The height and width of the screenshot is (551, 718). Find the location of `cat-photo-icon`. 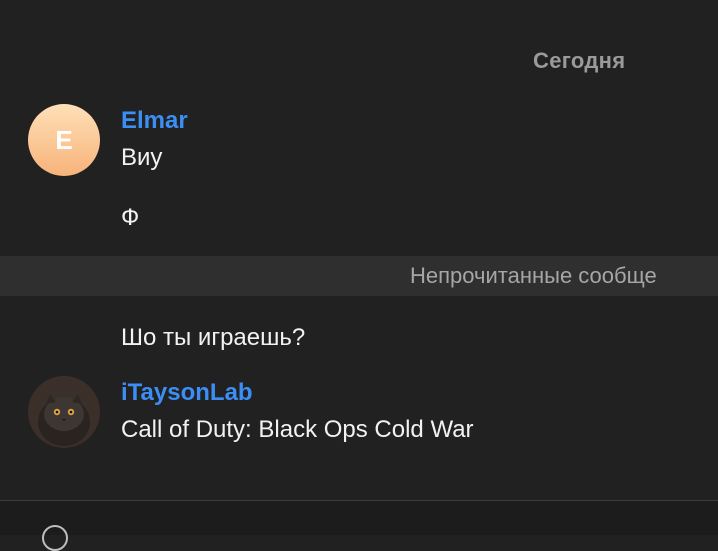

cat-photo-icon is located at coordinates (64, 412).